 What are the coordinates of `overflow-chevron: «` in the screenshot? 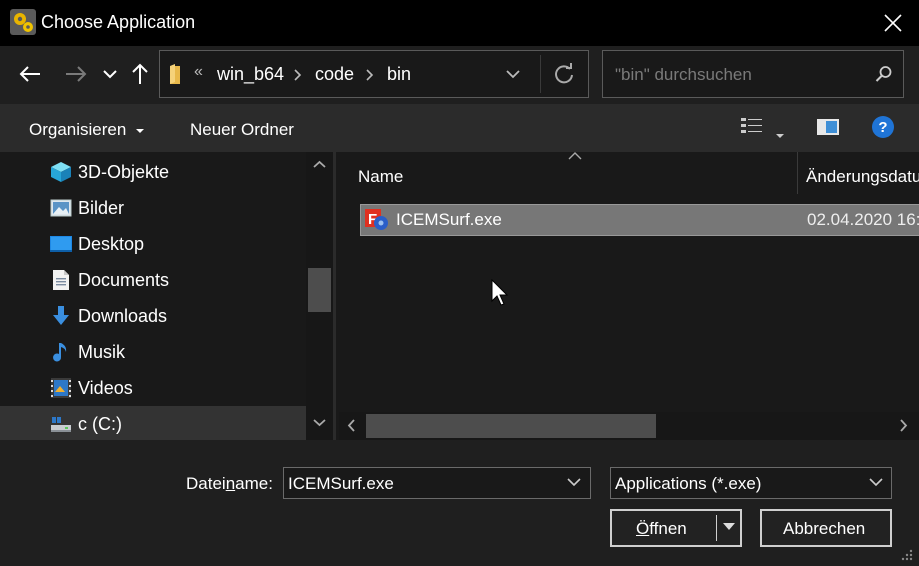 It's located at (198, 72).